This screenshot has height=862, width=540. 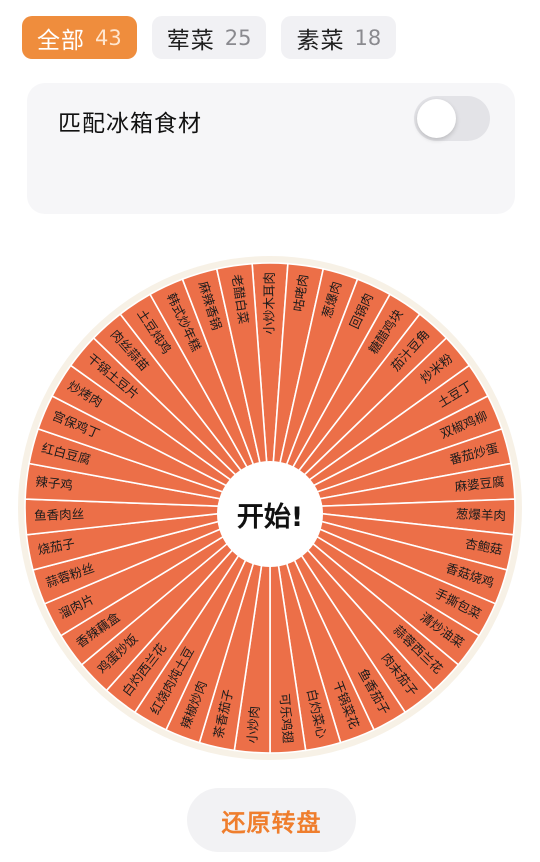 I want to click on filter-all-chip: 全部 43, so click(x=79, y=37).